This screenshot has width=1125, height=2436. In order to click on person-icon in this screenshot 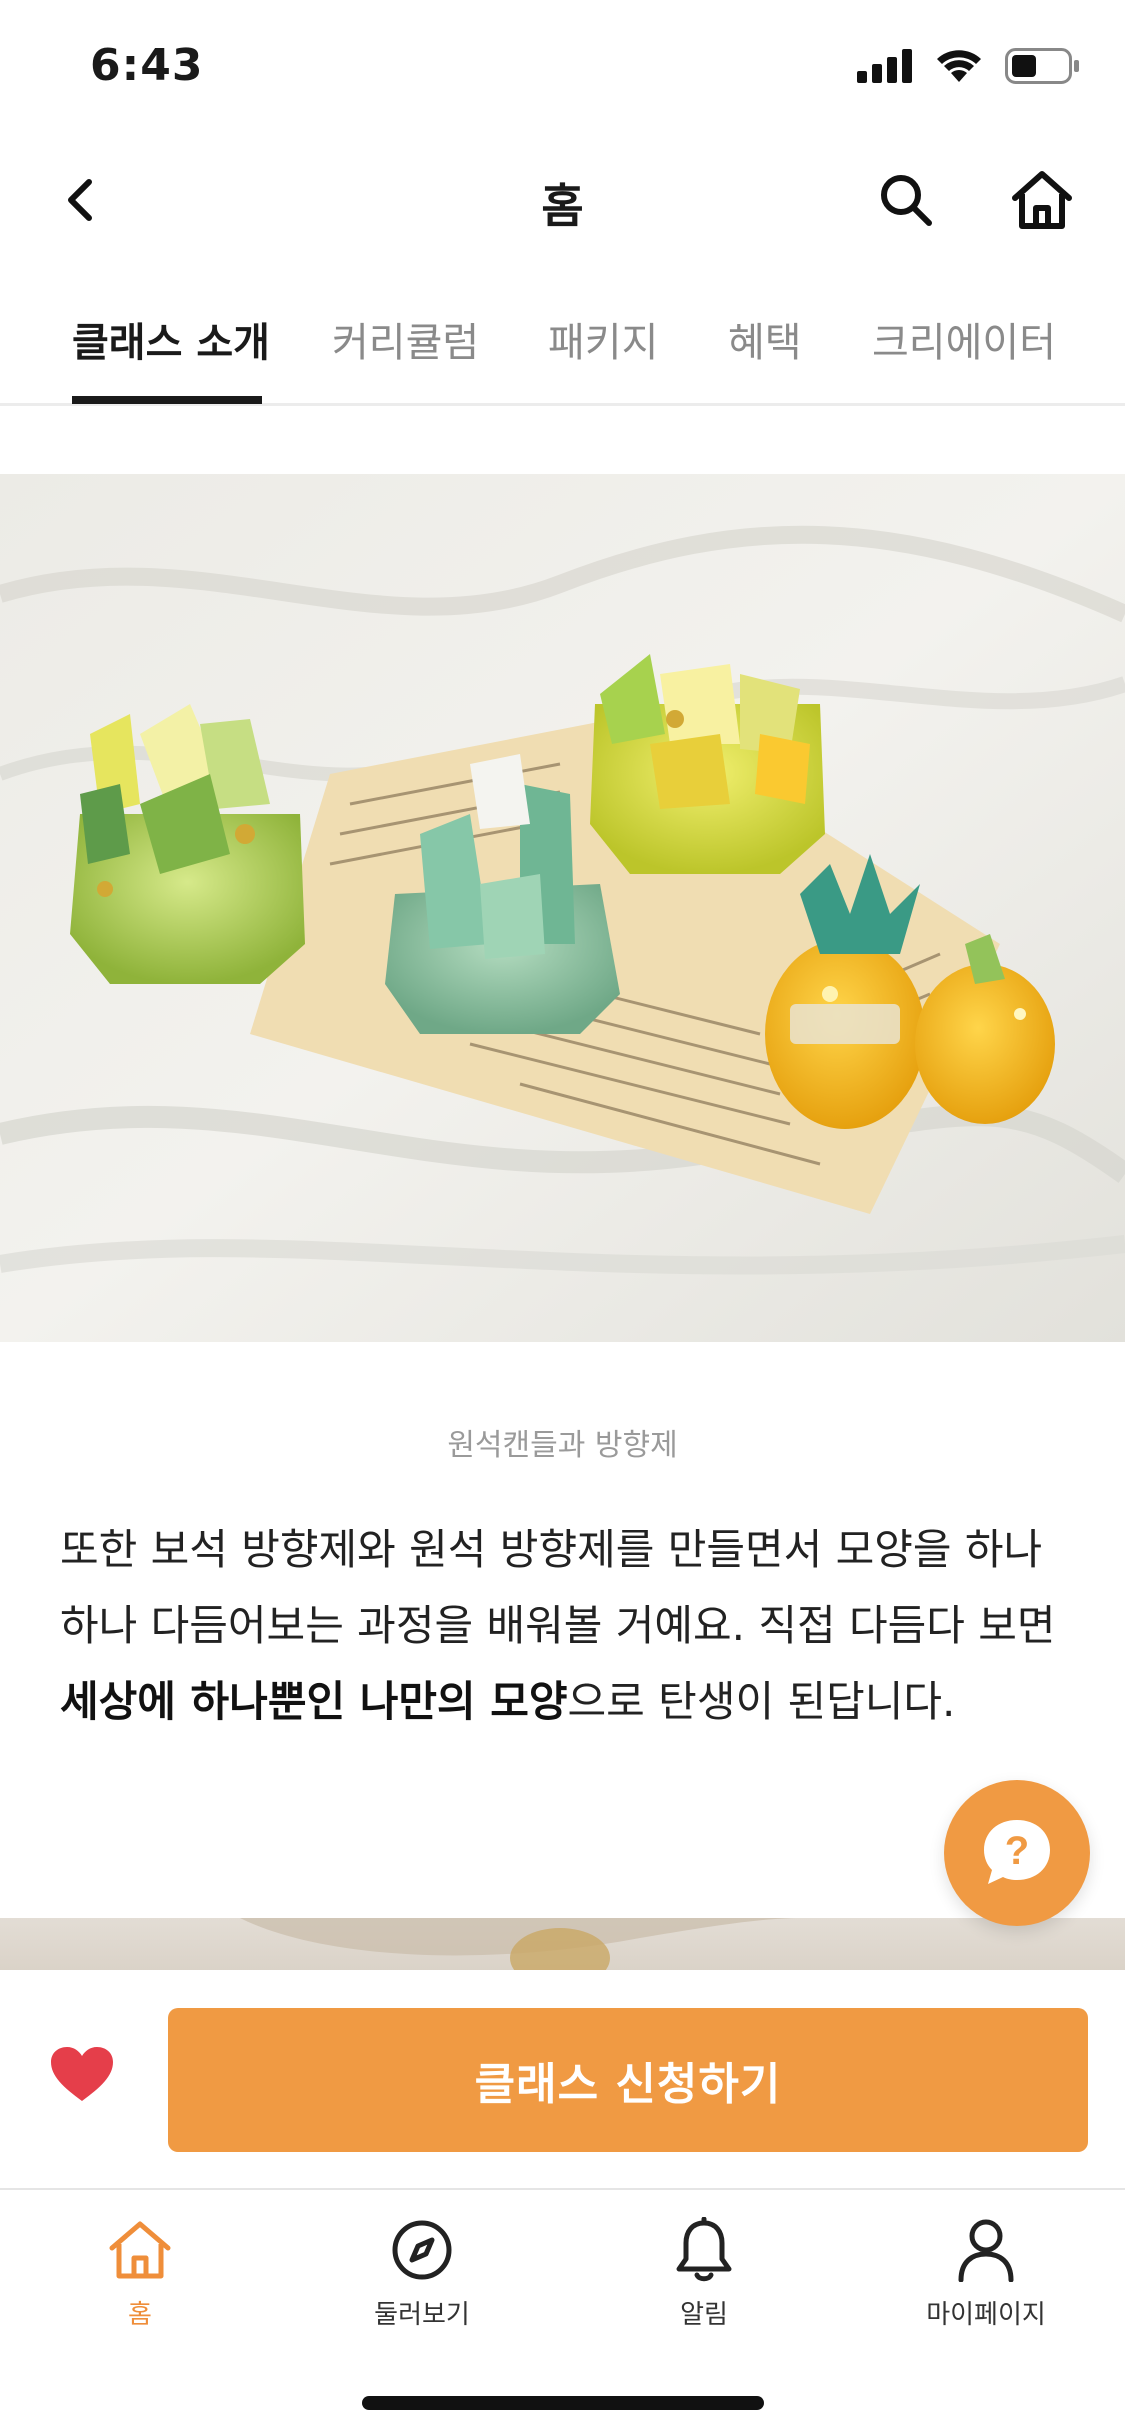, I will do `click(986, 2250)`.